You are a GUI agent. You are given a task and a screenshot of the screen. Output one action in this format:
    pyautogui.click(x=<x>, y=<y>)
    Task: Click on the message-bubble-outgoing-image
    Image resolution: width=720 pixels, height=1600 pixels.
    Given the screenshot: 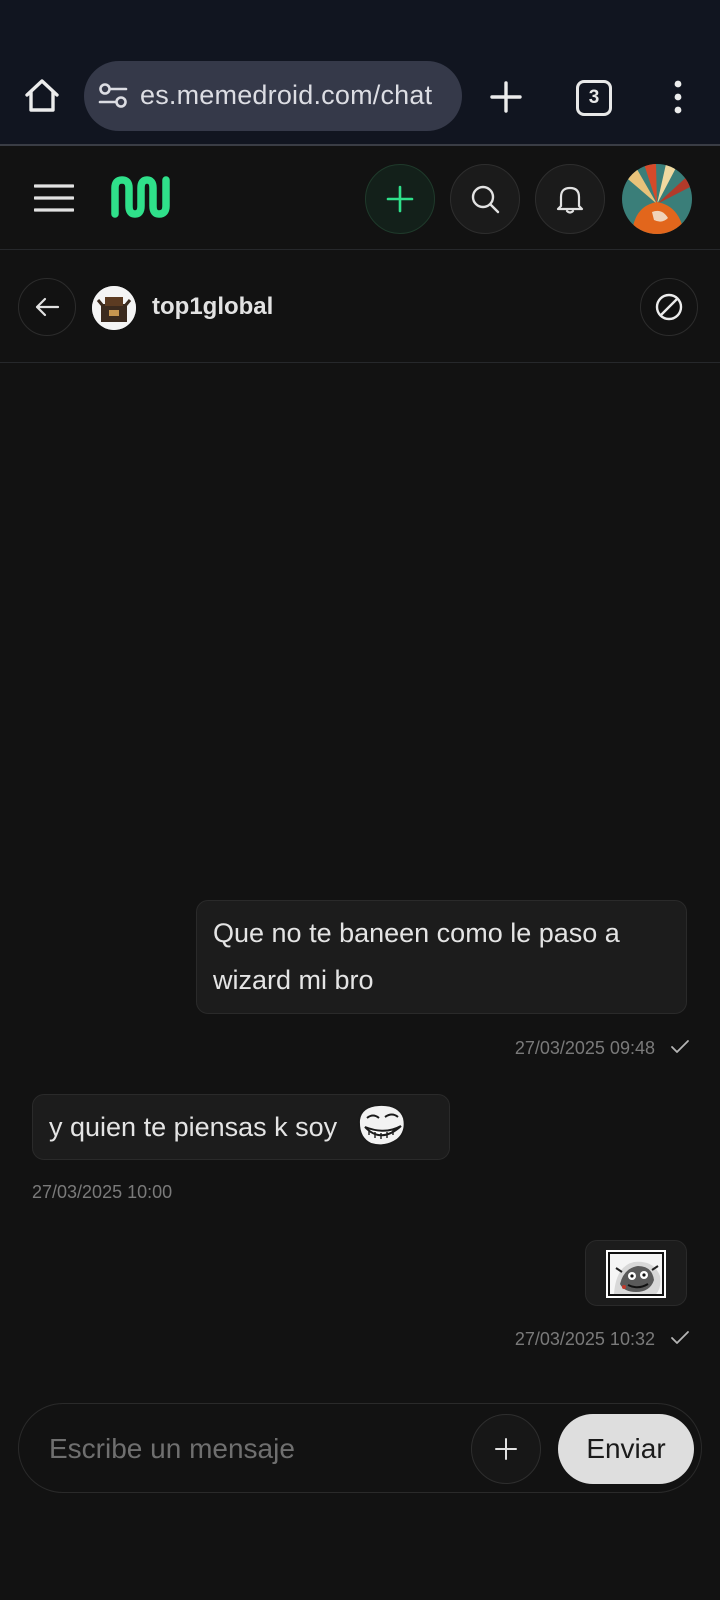 What is the action you would take?
    pyautogui.click(x=636, y=1273)
    